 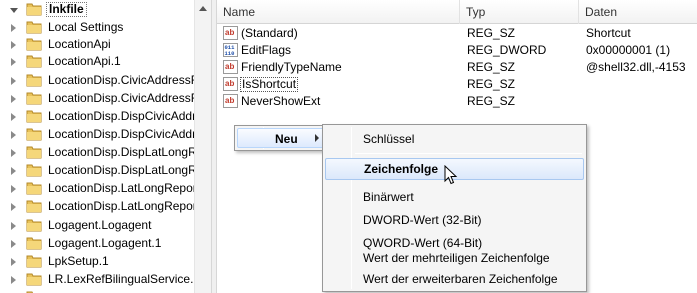 I want to click on binary-value-icon: 011 110, so click(x=230, y=50).